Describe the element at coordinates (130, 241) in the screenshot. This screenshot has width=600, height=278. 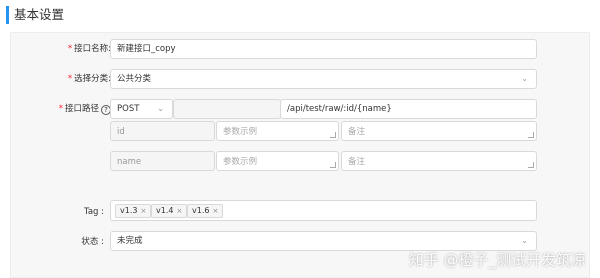
I see `status-value: 未完成` at that location.